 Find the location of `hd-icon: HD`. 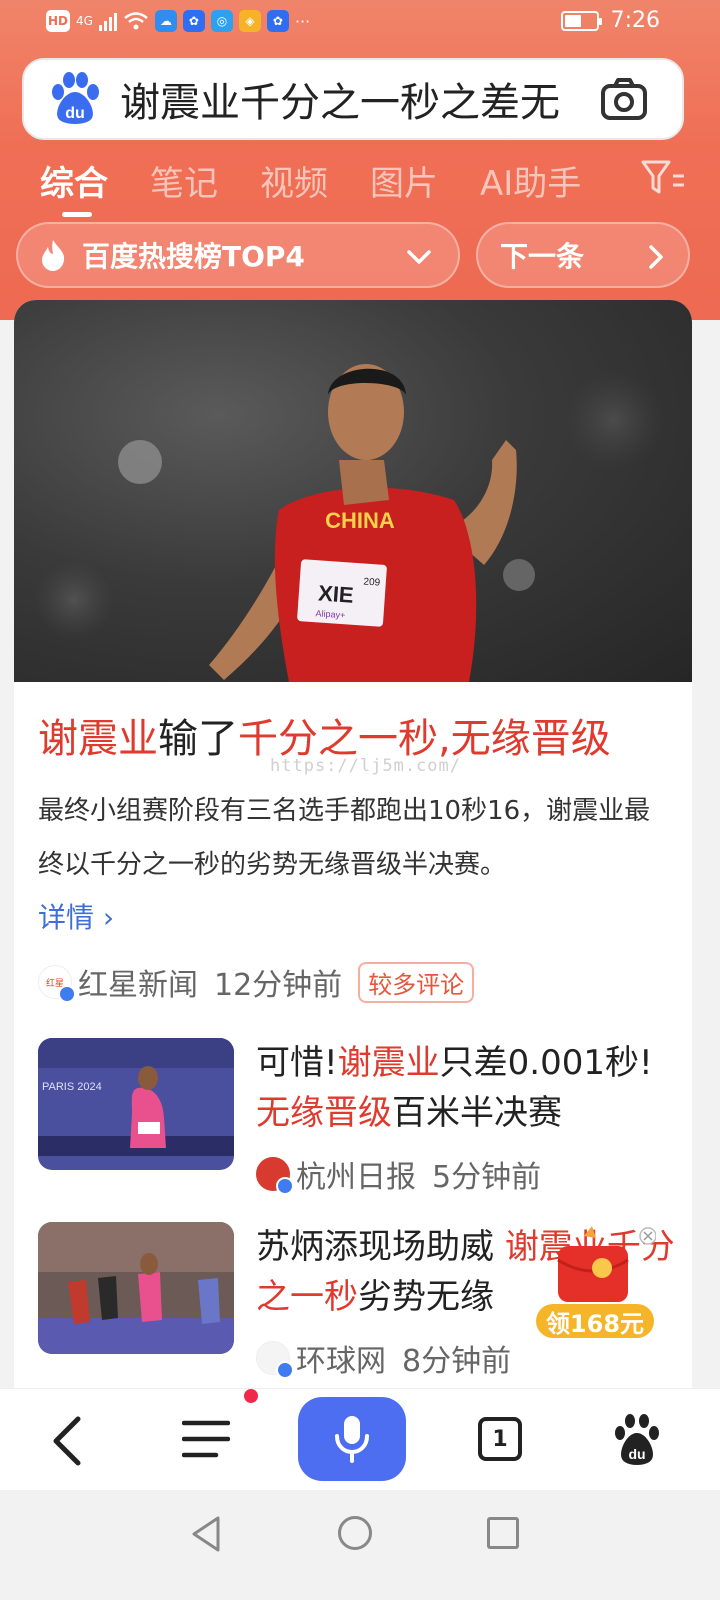

hd-icon: HD is located at coordinates (58, 21).